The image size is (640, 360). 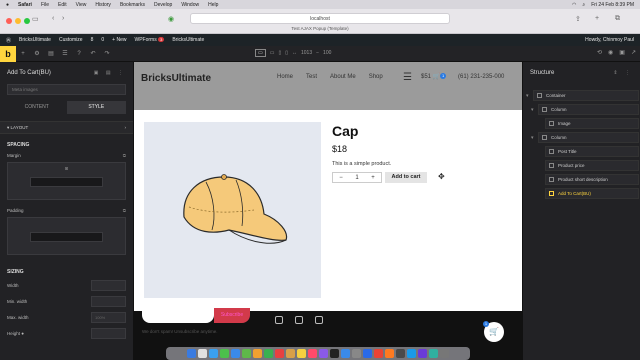 I want to click on wifi-icon: ◠, so click(x=574, y=5).